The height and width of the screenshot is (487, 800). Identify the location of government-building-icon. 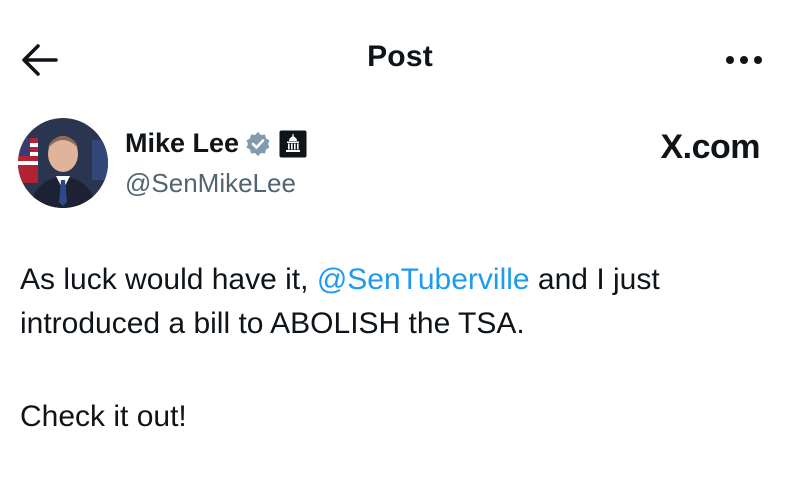
(293, 144).